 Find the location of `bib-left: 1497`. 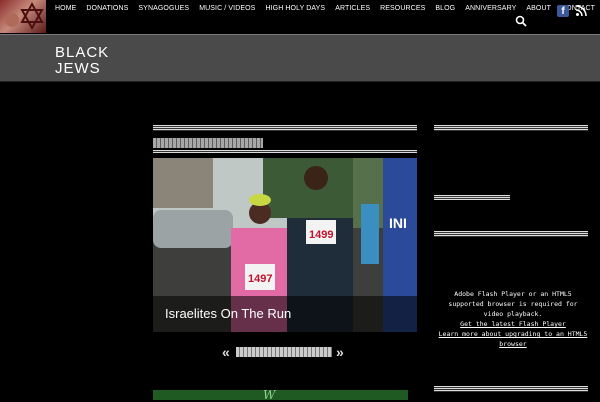

bib-left: 1497 is located at coordinates (260, 279).